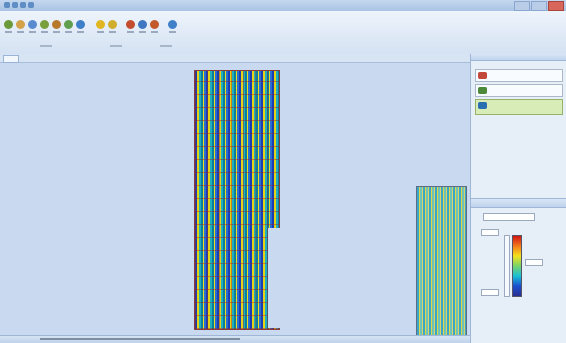 The height and width of the screenshot is (343, 566). Describe the element at coordinates (274, 278) in the screenshot. I see `plot-cutout` at that location.